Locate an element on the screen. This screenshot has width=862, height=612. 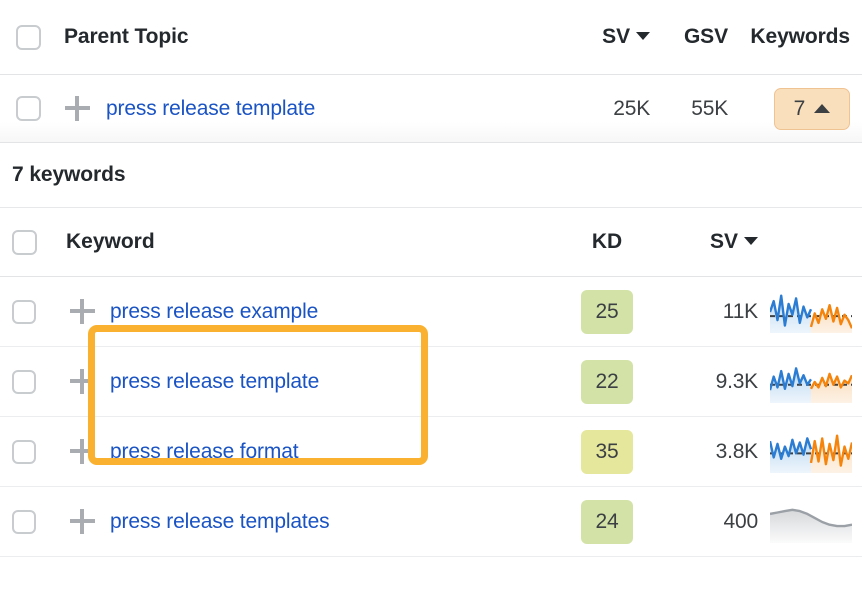
select-all-parents-checkbox is located at coordinates (28, 37).